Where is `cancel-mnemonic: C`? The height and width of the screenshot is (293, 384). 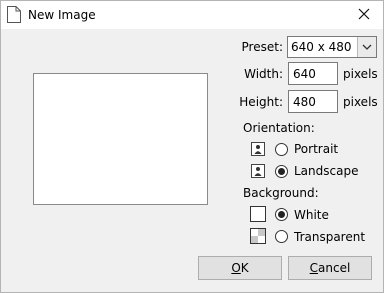 cancel-mnemonic: C is located at coordinates (314, 268).